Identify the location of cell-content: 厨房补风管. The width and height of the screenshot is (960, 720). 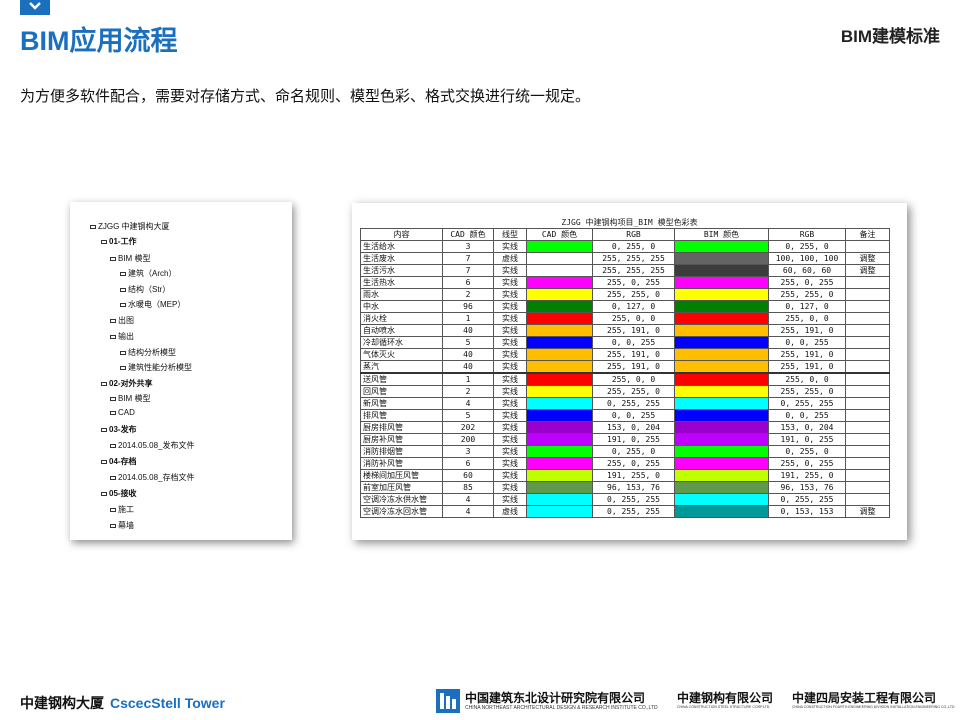
(401, 439).